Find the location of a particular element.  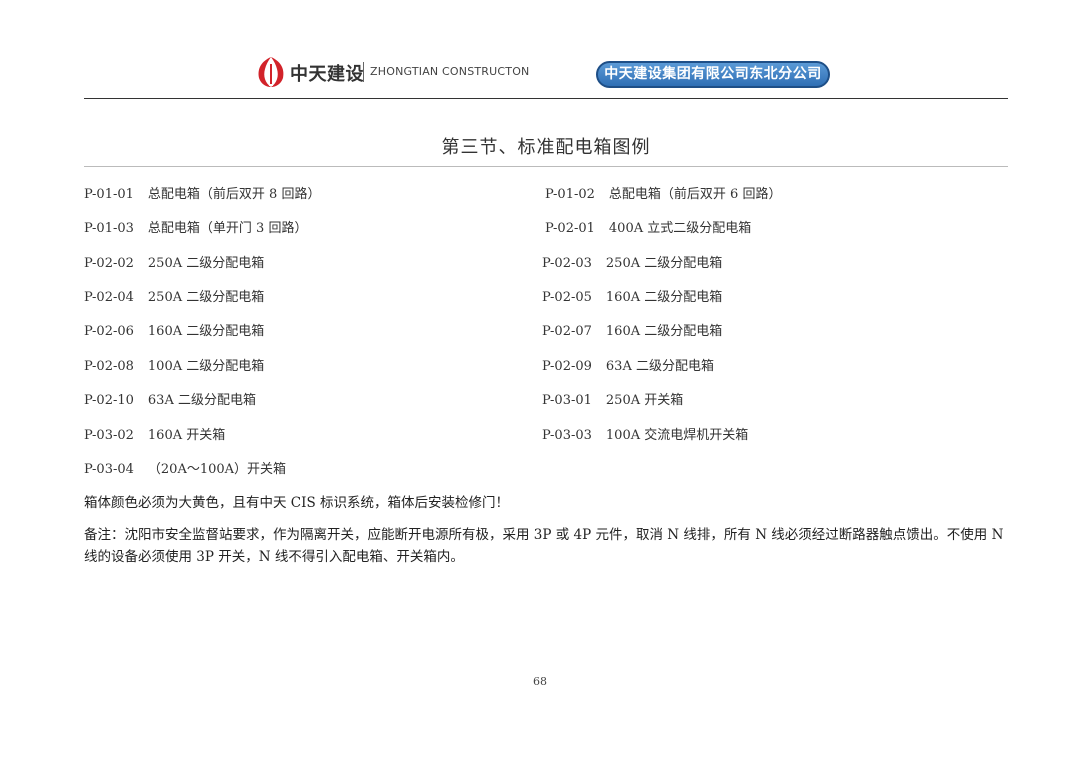

item-code: P-02-02 is located at coordinates (109, 263).